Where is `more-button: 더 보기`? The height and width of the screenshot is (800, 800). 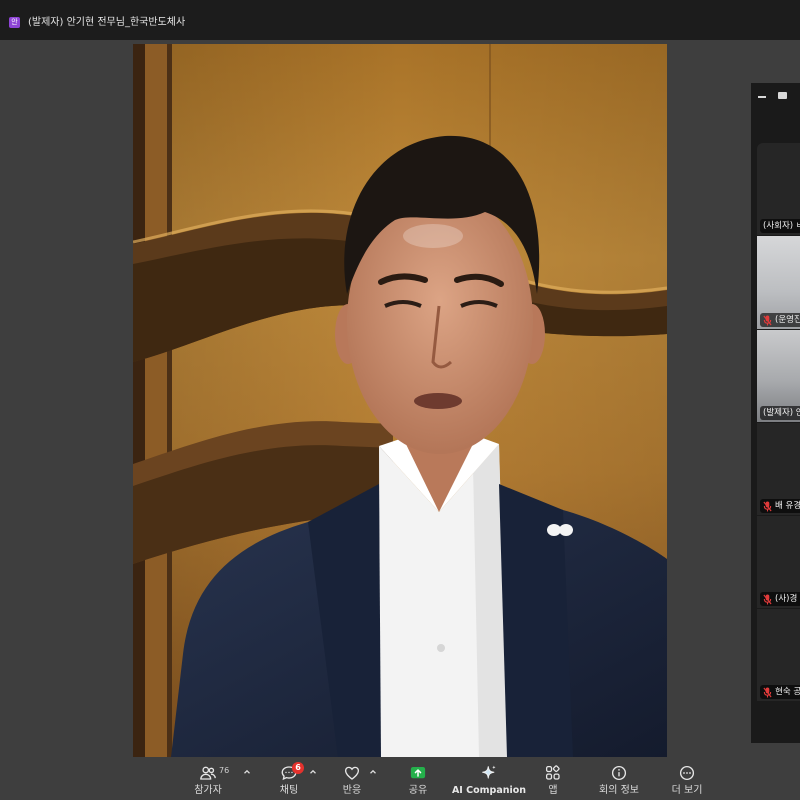 more-button: 더 보기 is located at coordinates (687, 778).